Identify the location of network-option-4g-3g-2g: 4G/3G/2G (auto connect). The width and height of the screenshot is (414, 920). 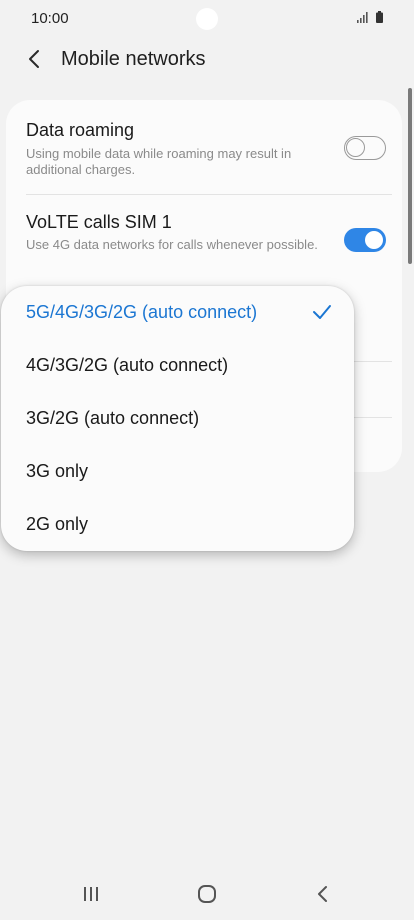
(177, 365).